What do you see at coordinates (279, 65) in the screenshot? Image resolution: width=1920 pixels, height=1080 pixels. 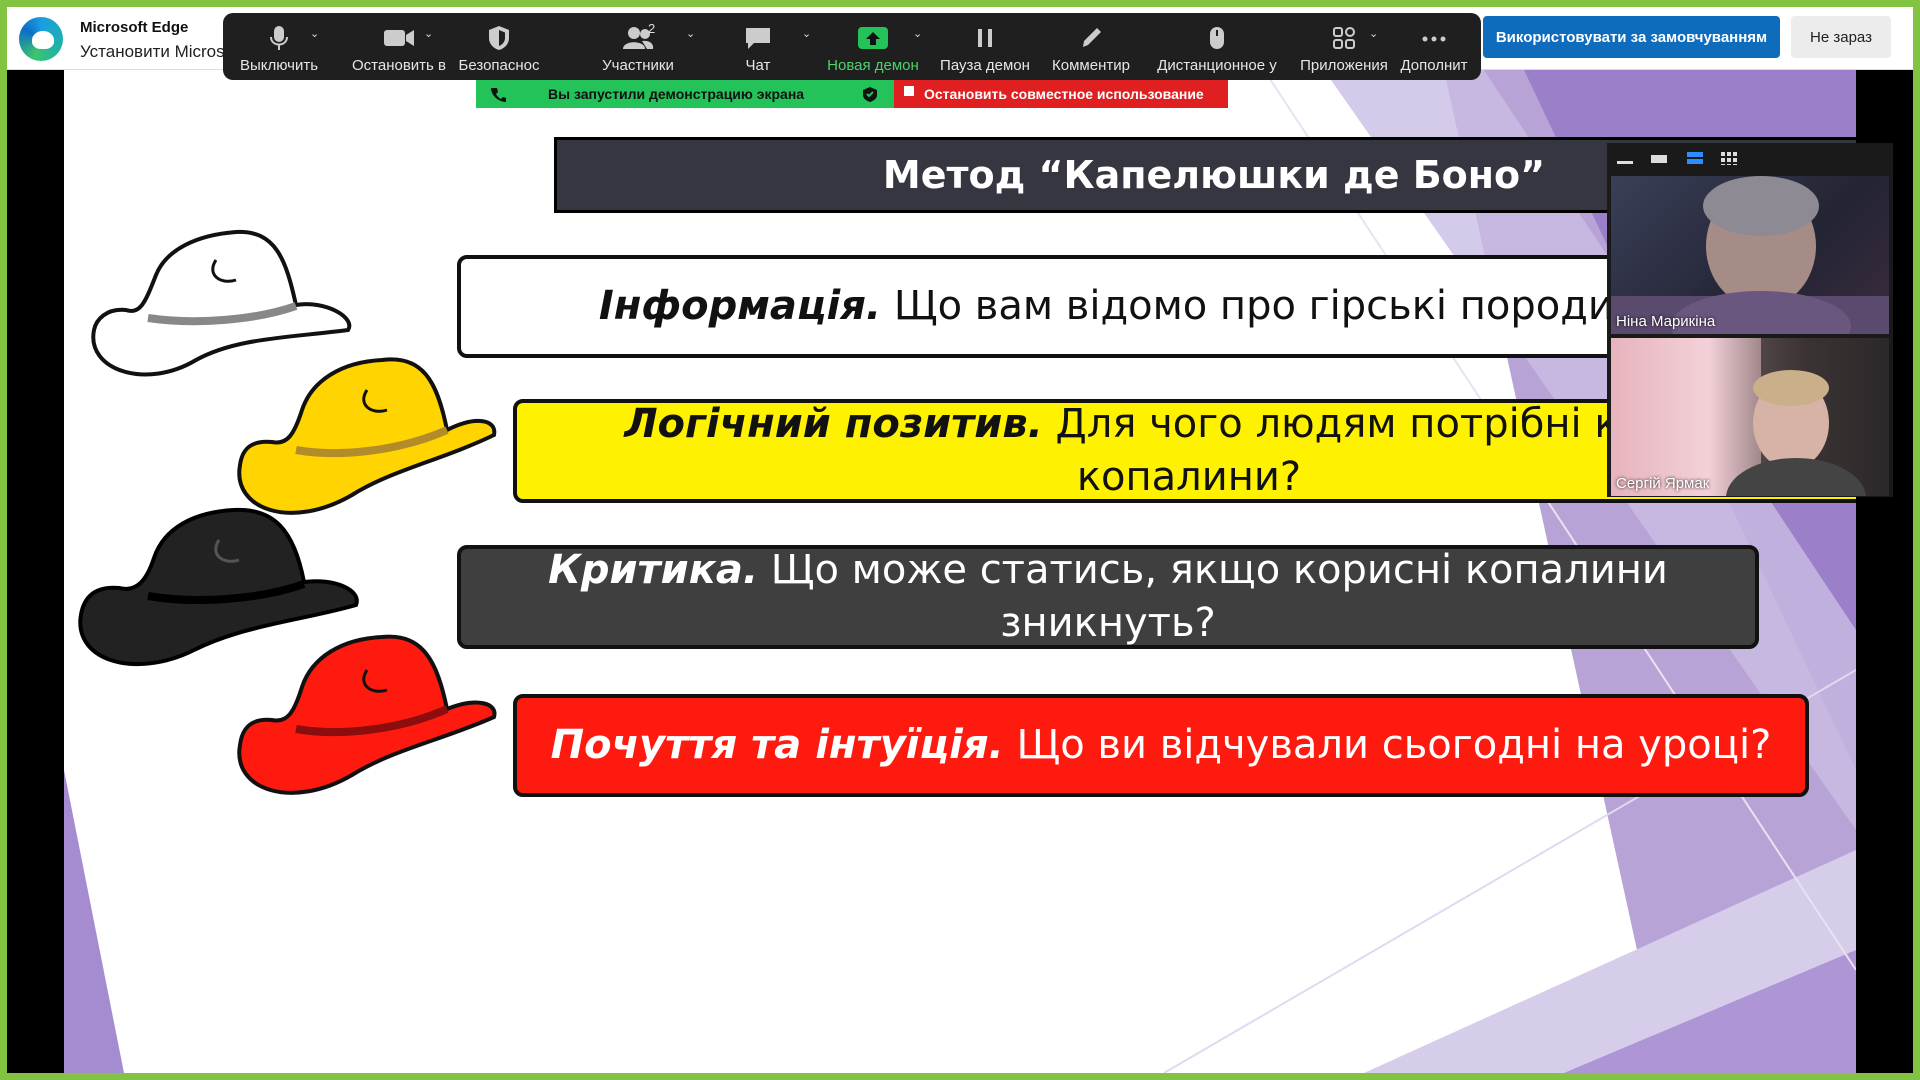 I see `toolbar-label: Выключить` at bounding box center [279, 65].